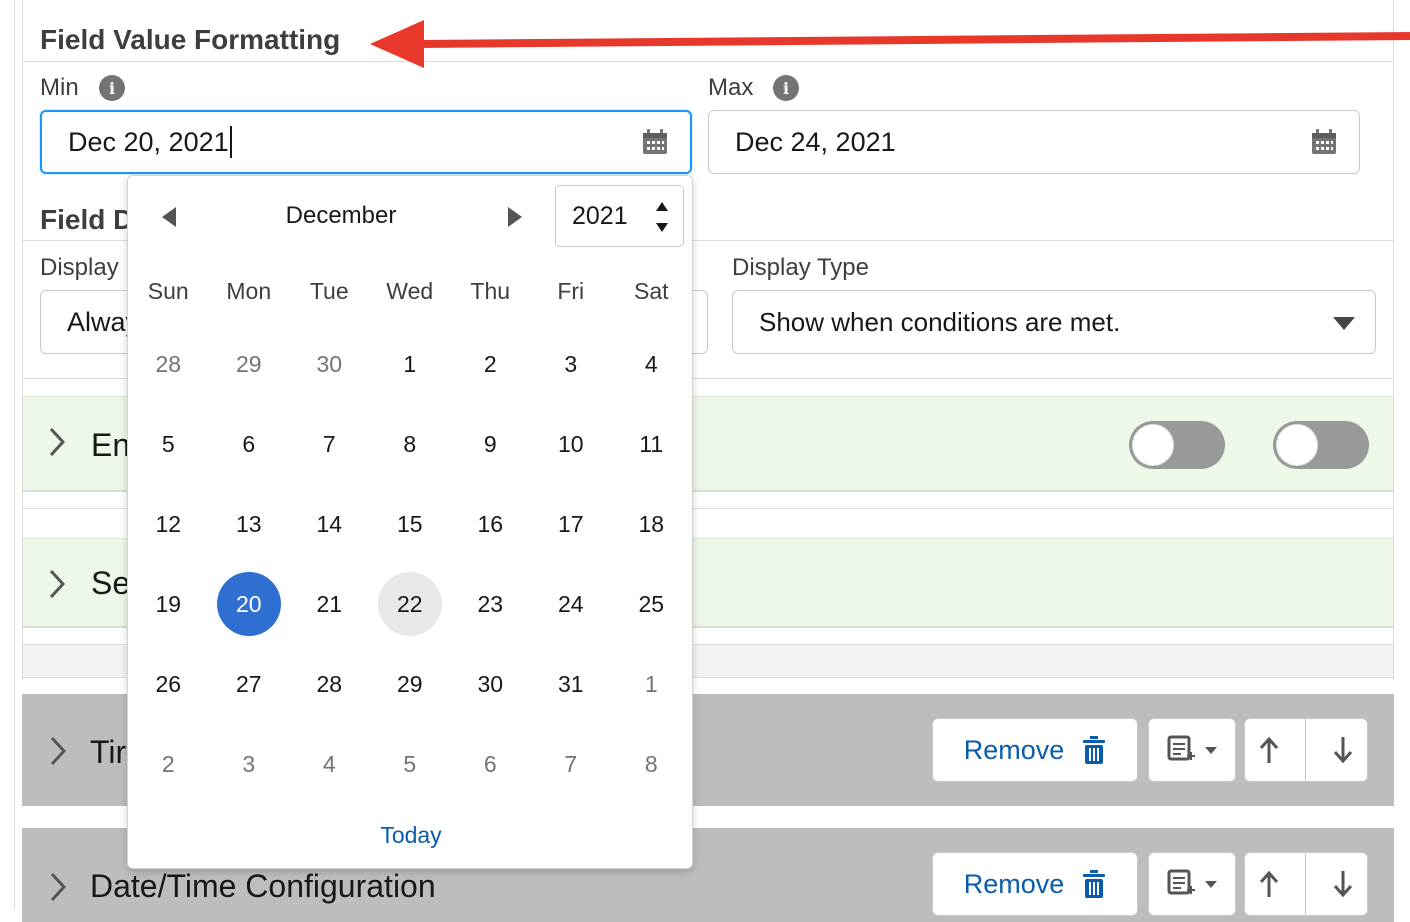  Describe the element at coordinates (490, 291) in the screenshot. I see `weekday-label: Thu` at that location.